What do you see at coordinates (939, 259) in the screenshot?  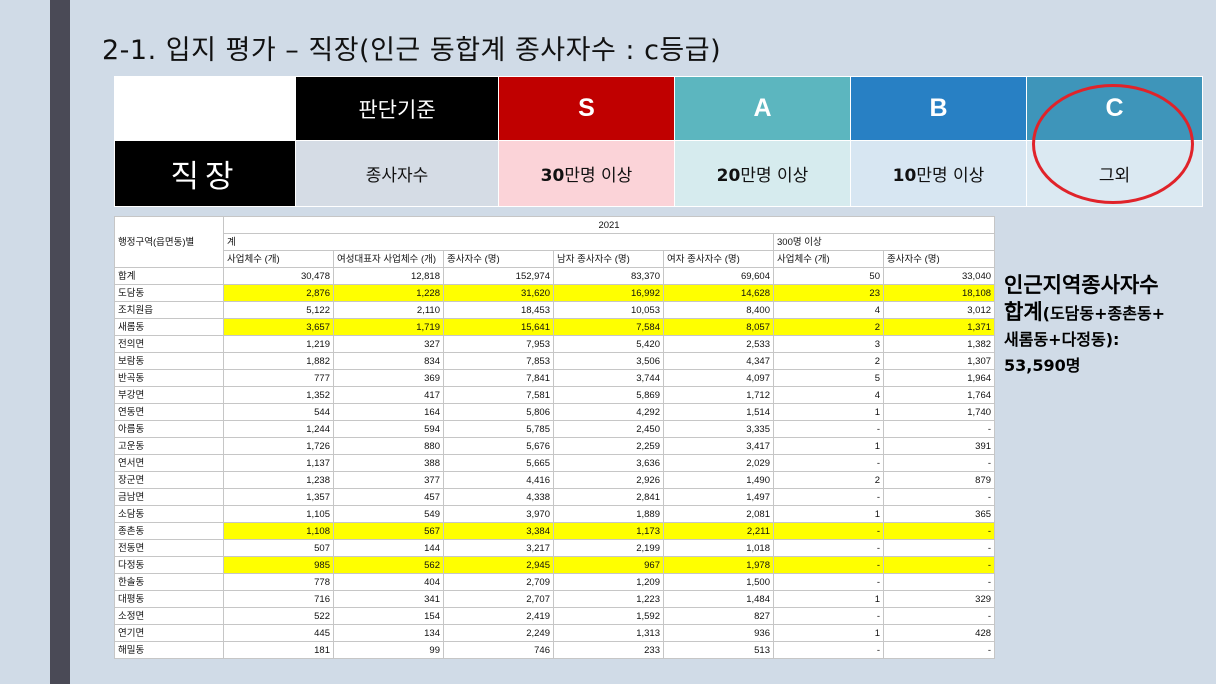 I see `sheet-col-header: 종사자수 (명)` at bounding box center [939, 259].